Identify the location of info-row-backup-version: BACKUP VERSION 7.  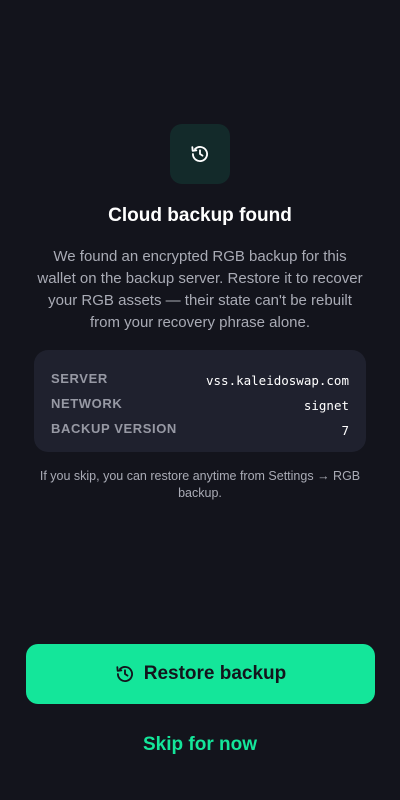
(200, 428).